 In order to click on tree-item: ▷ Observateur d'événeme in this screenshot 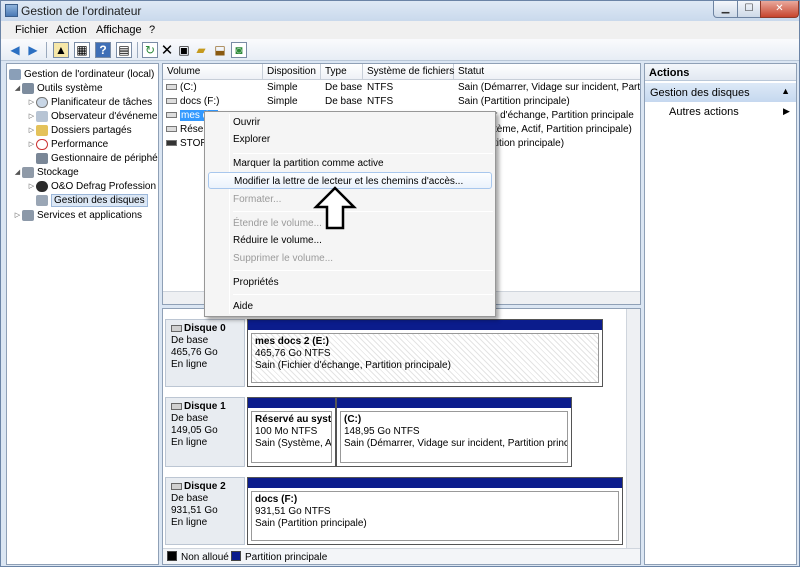, I will do `click(92, 116)`.